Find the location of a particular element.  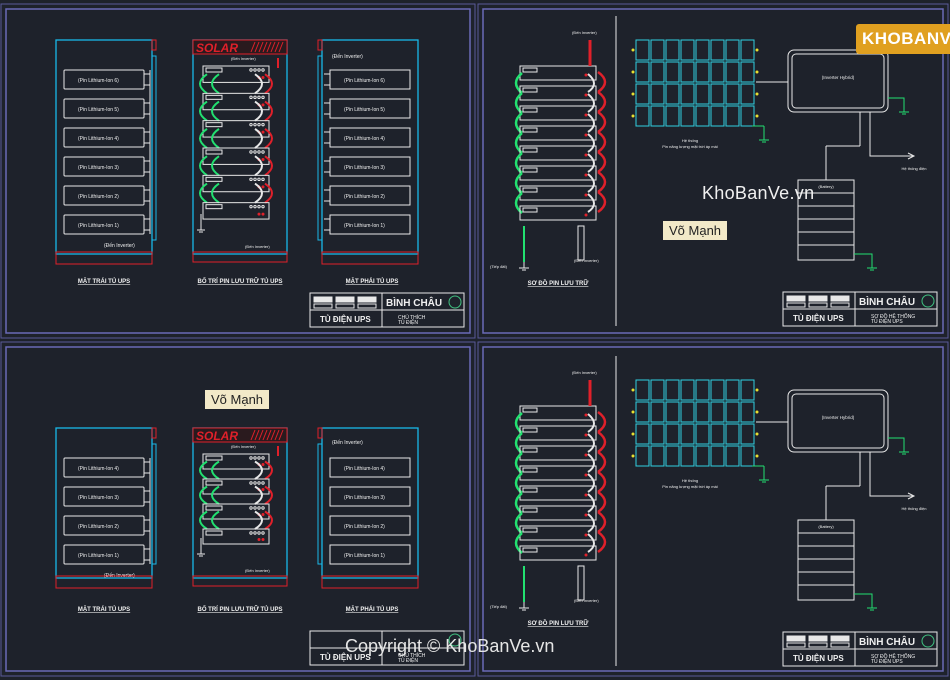

author-stamp: Võ Mạnh is located at coordinates (237, 399).